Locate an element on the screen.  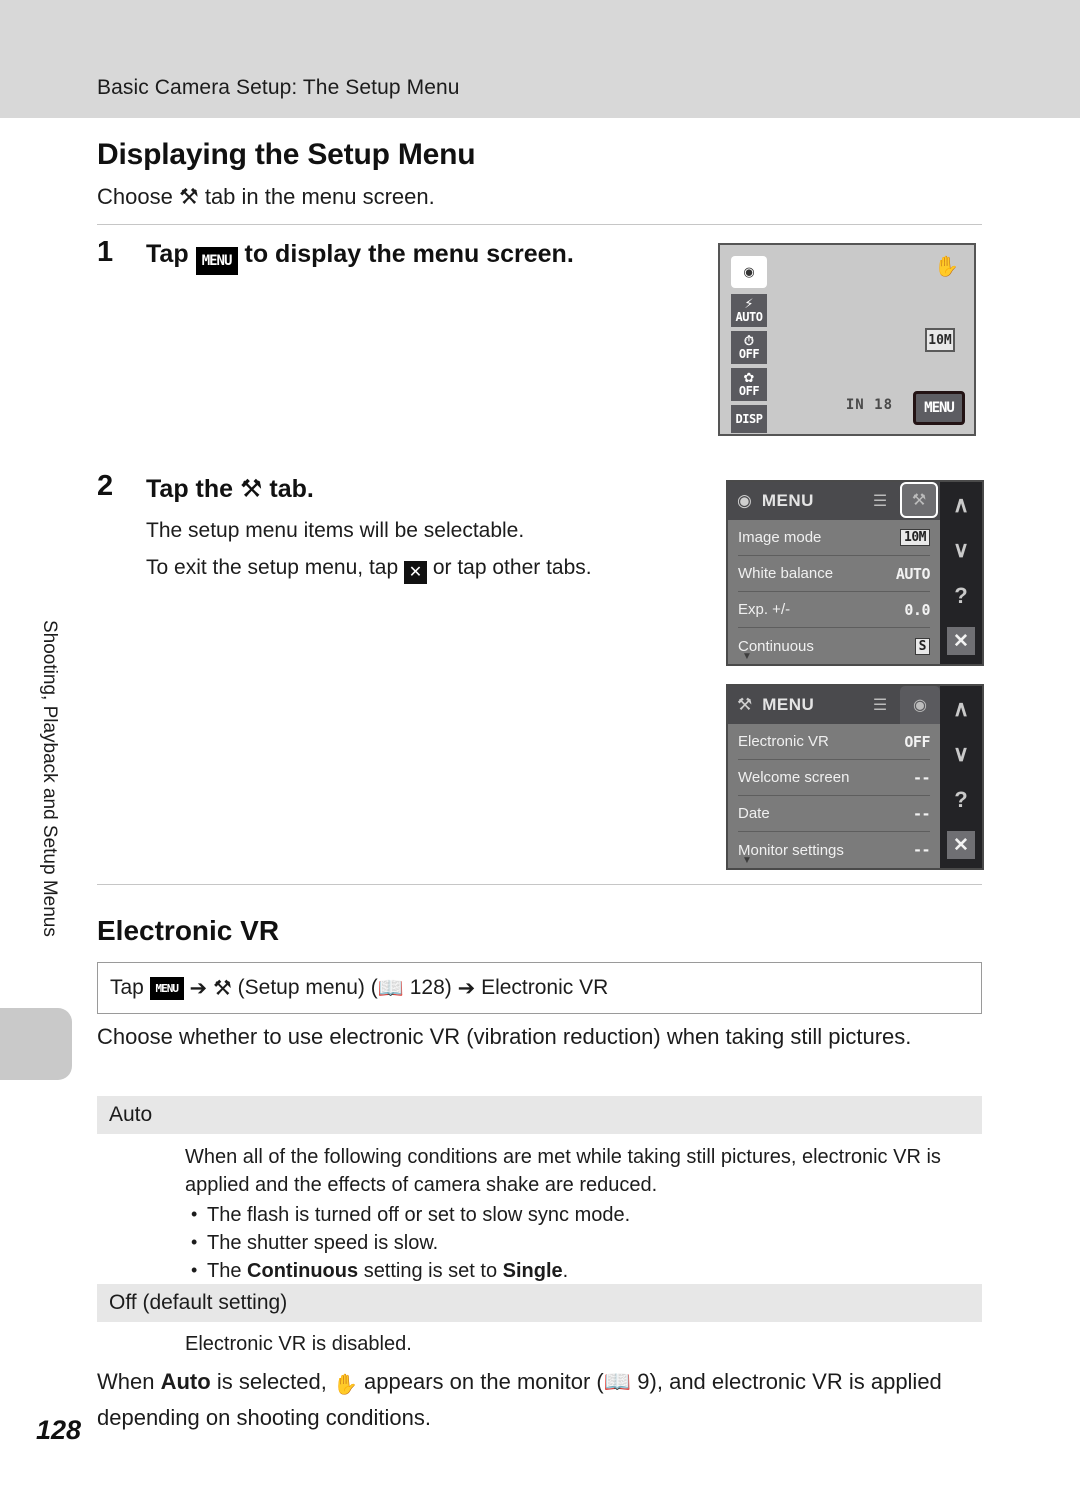
menu-row-continuous: Continuous S ▼ is located at coordinates (834, 646).